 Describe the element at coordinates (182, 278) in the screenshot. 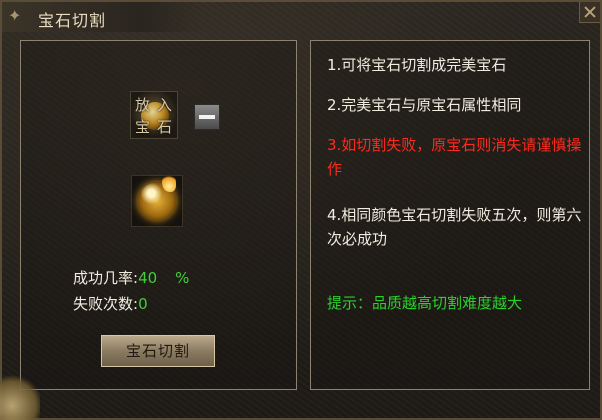

I see `success-rate-unit: %` at that location.